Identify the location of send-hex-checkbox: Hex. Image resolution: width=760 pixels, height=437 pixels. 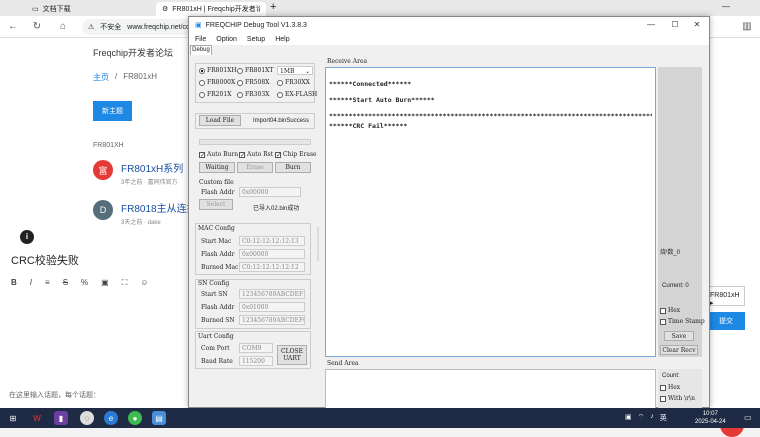
(670, 387).